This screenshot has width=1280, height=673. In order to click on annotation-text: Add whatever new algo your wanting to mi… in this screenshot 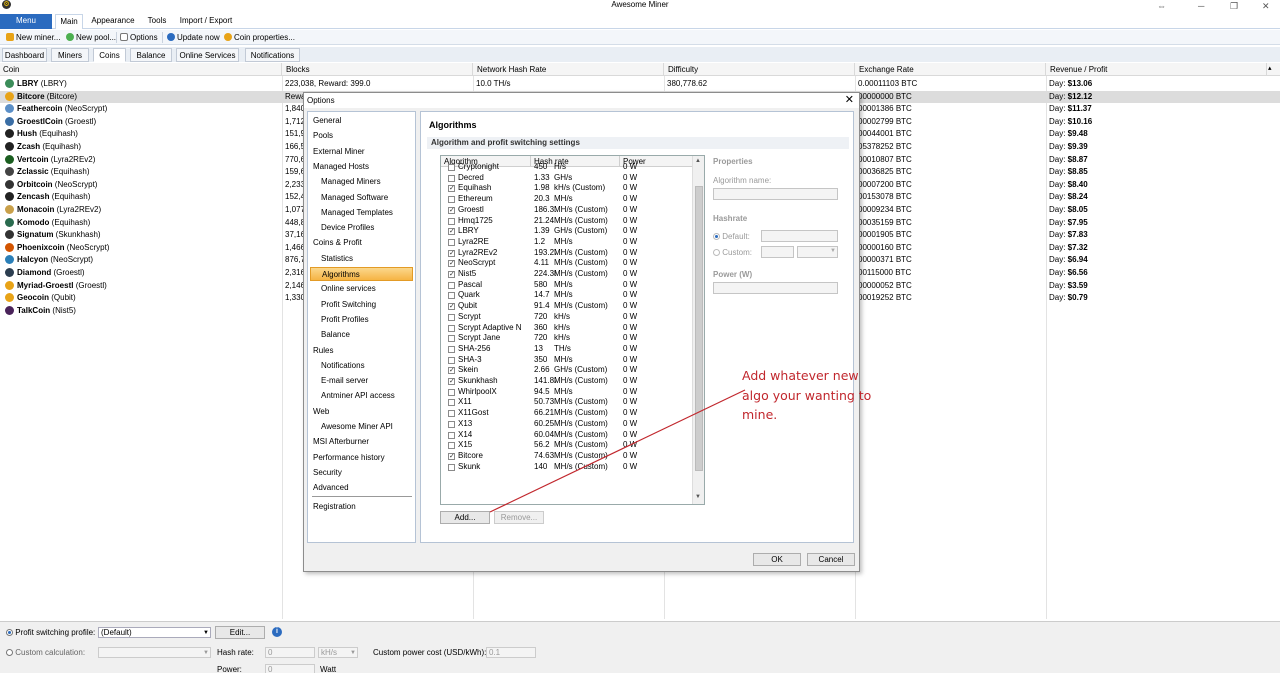, I will do `click(807, 395)`.